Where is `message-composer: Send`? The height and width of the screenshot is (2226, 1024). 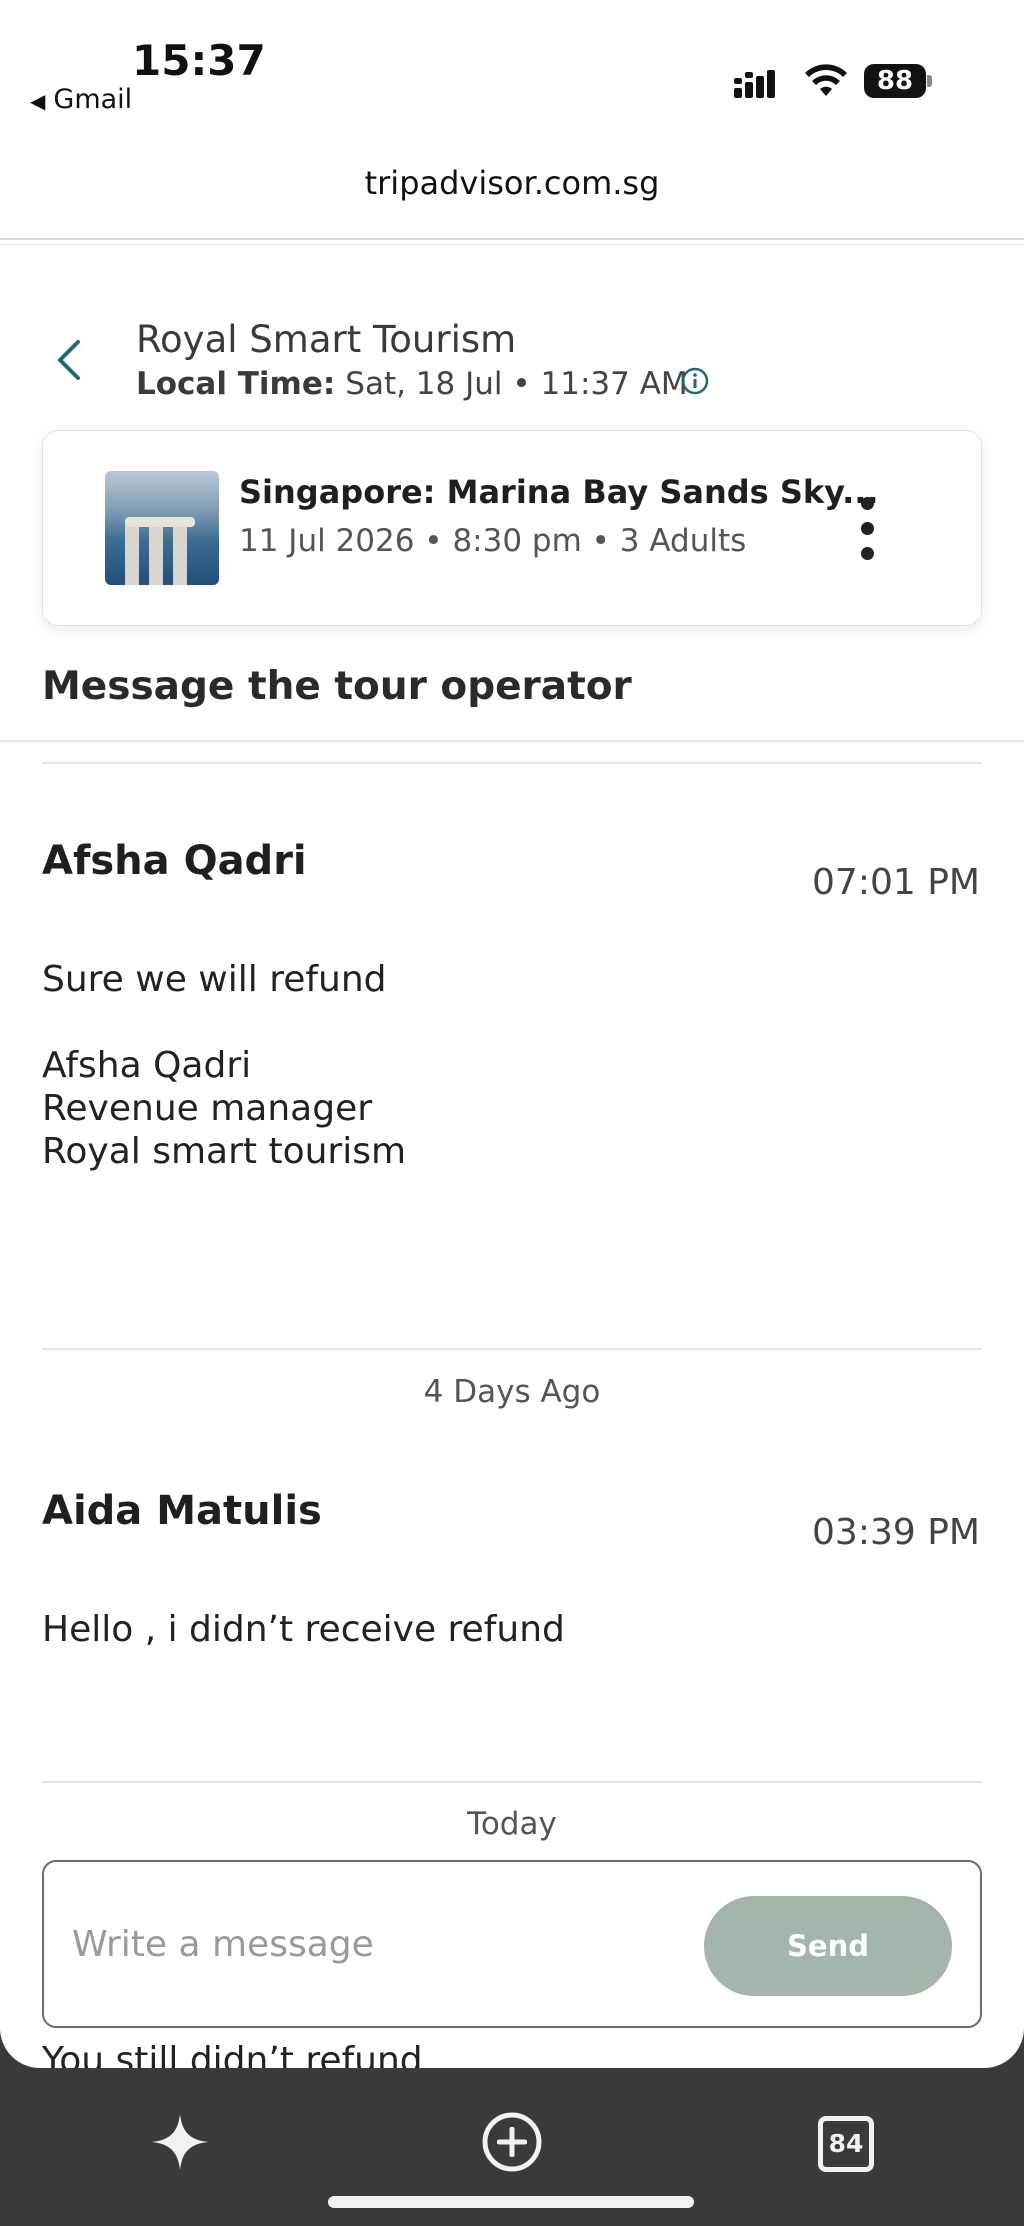 message-composer: Send is located at coordinates (512, 1944).